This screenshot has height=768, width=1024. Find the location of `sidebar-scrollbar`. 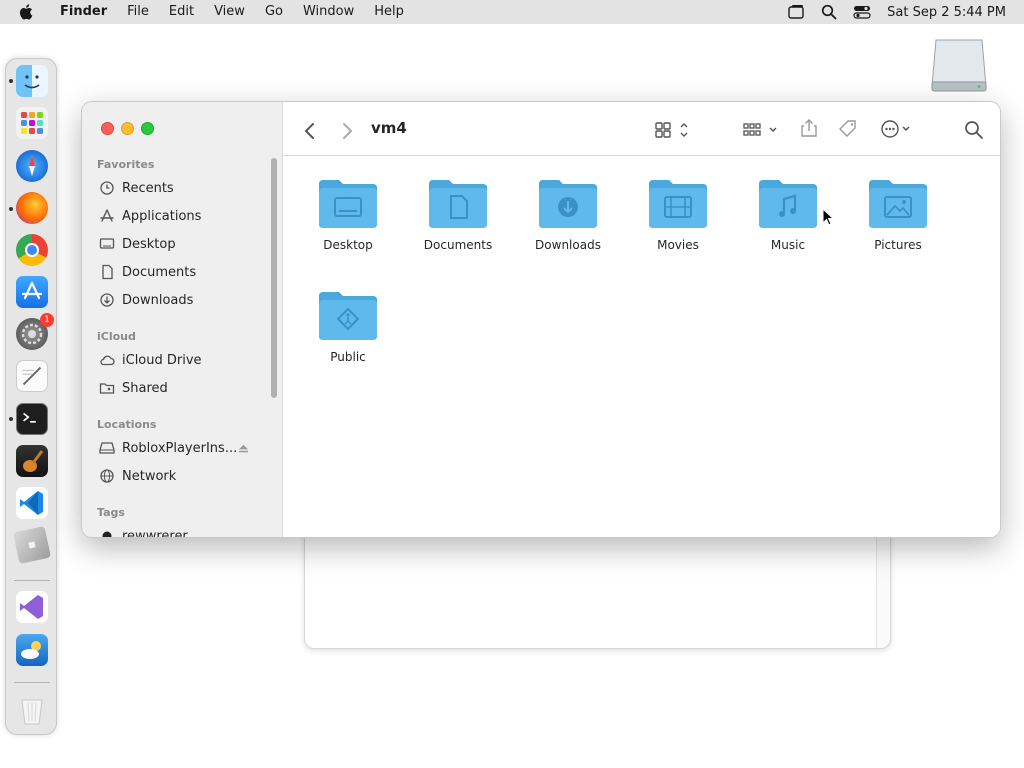

sidebar-scrollbar is located at coordinates (274, 278).